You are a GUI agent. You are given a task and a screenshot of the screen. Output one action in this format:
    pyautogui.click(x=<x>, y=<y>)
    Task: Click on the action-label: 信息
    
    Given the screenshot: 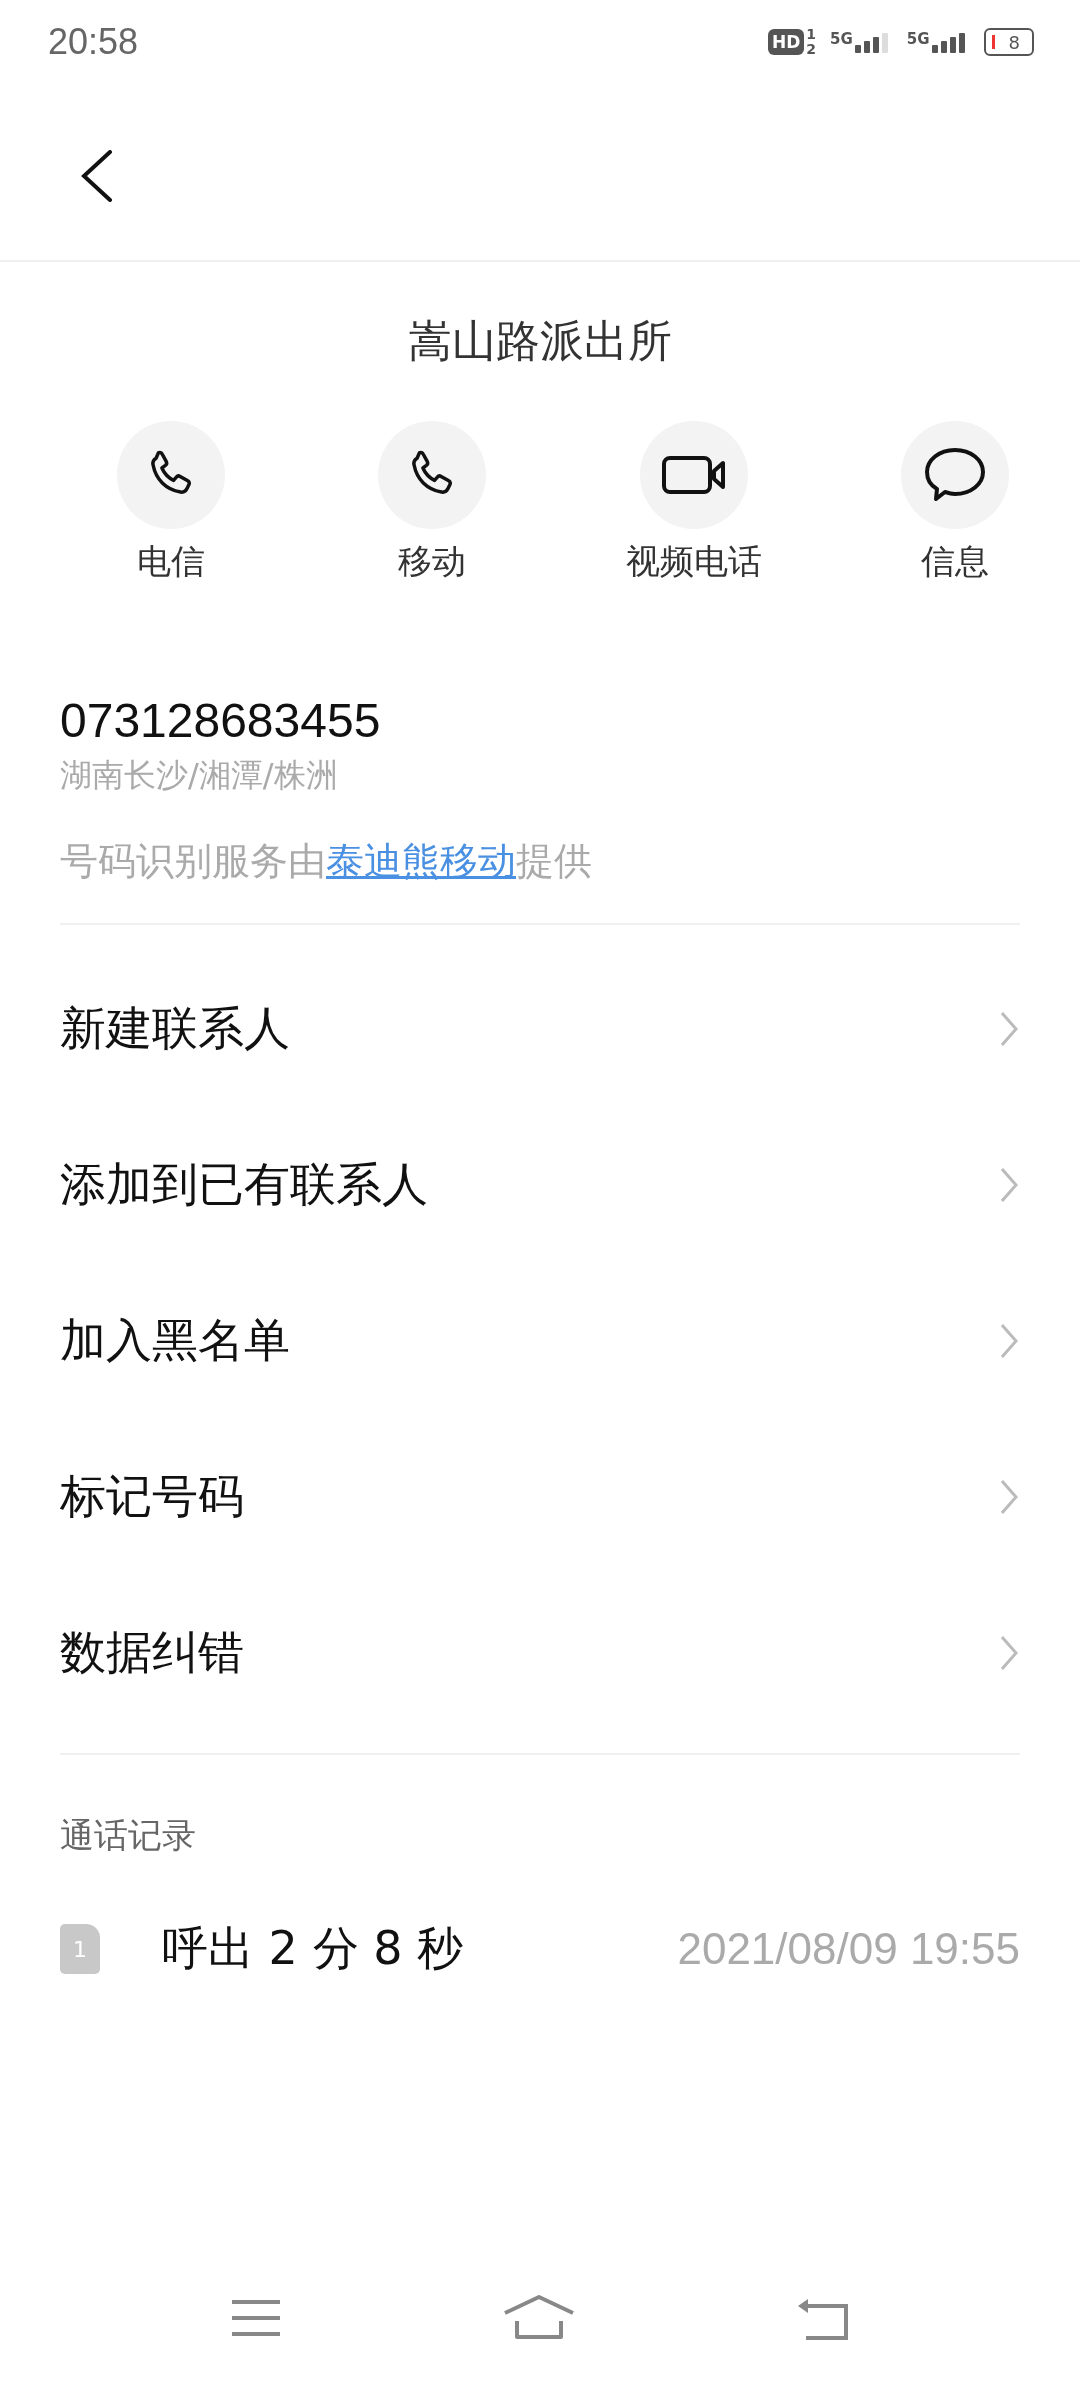 What is the action you would take?
    pyautogui.click(x=955, y=561)
    